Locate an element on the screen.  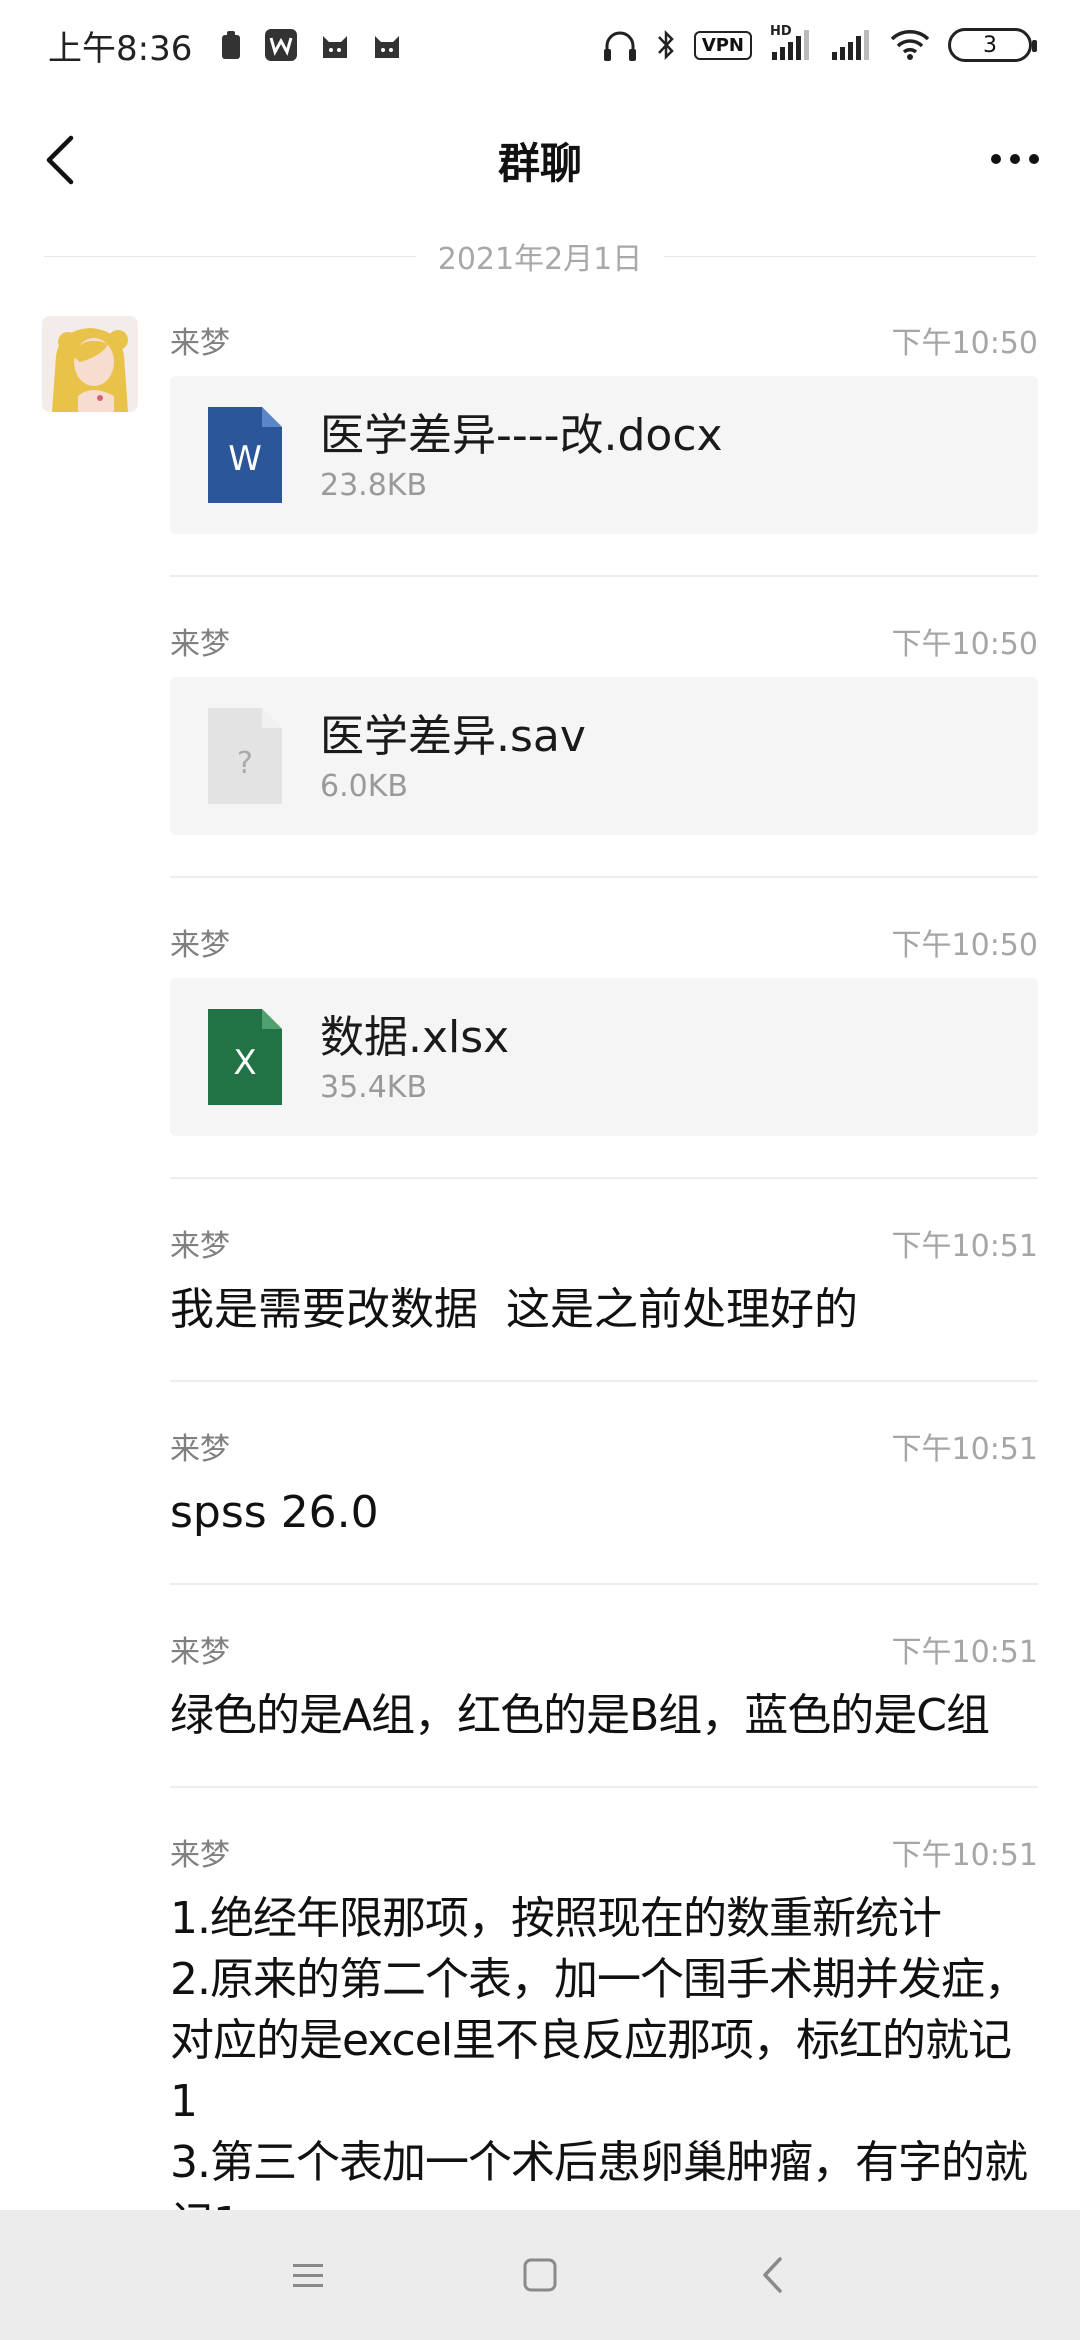
unknown-file-icon: ? is located at coordinates (245, 756).